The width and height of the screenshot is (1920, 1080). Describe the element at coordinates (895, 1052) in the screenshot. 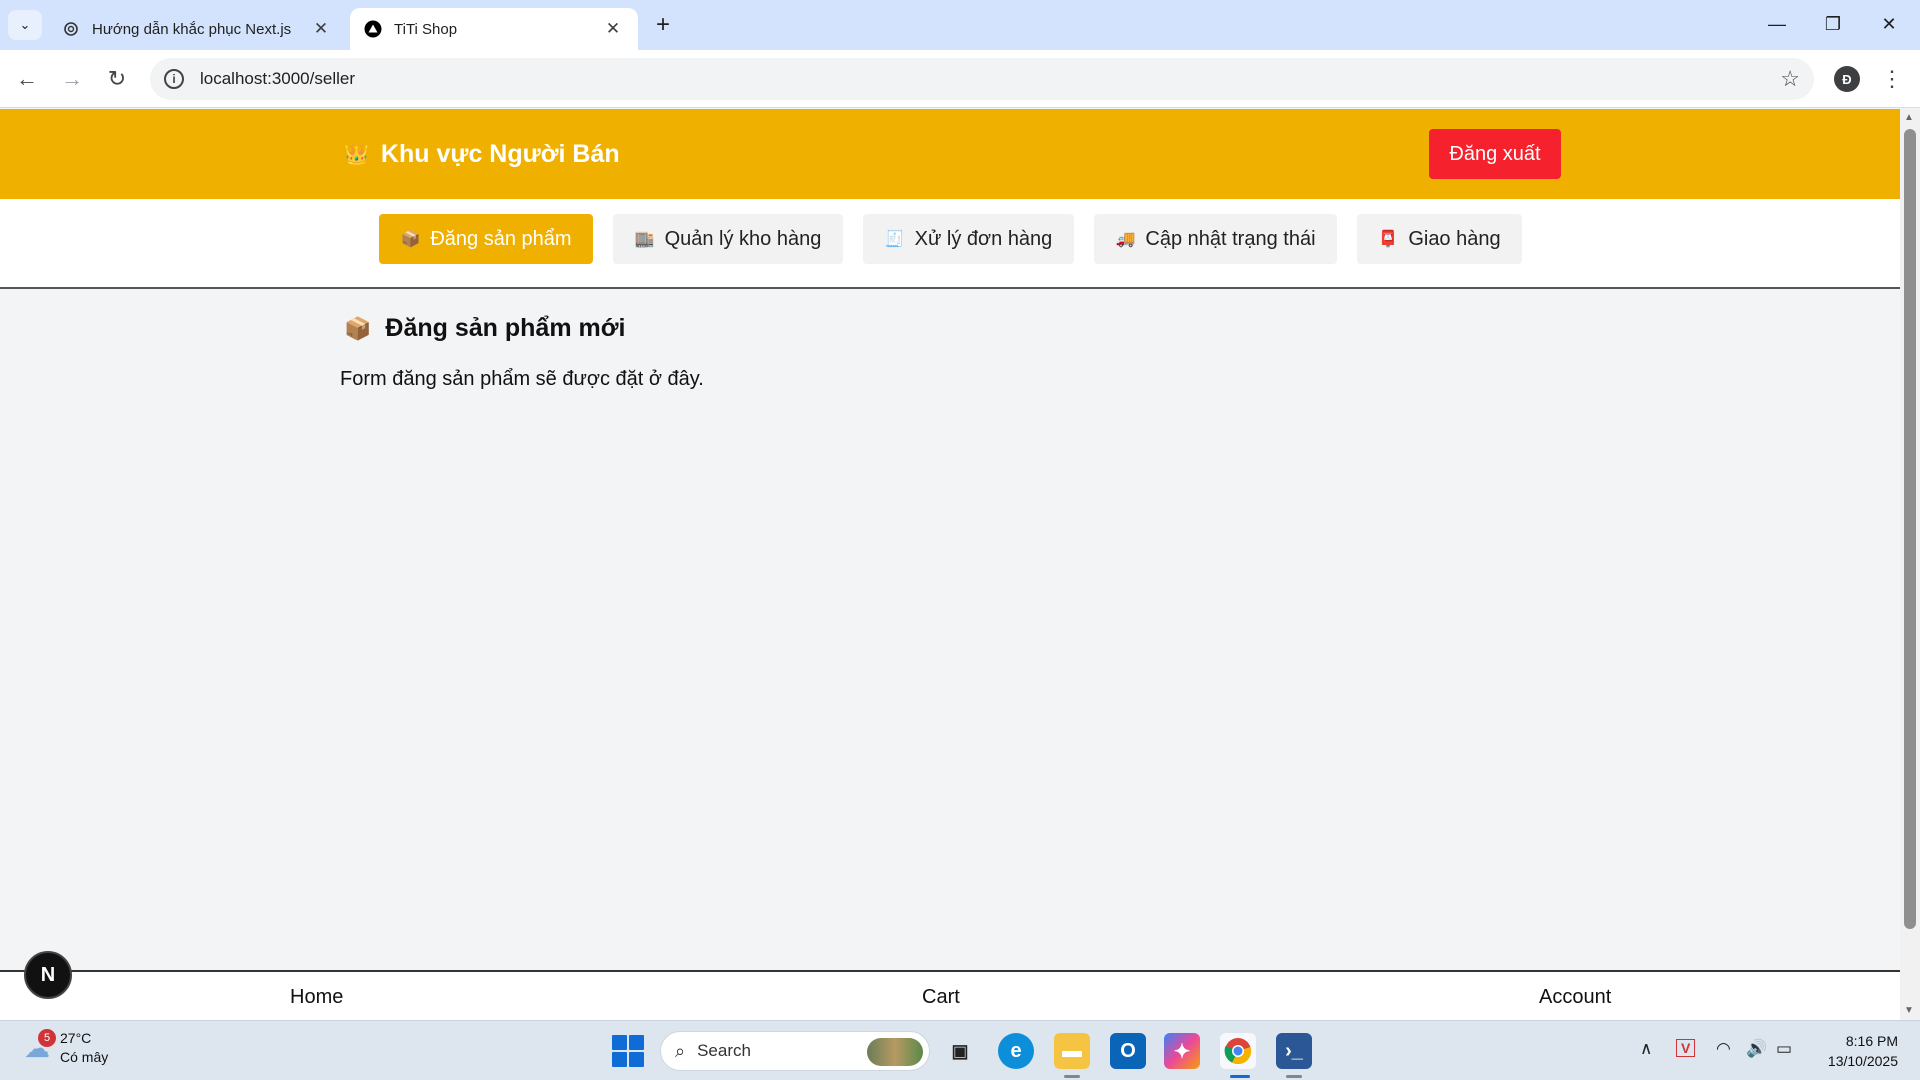

I see `search-highlight-image` at that location.